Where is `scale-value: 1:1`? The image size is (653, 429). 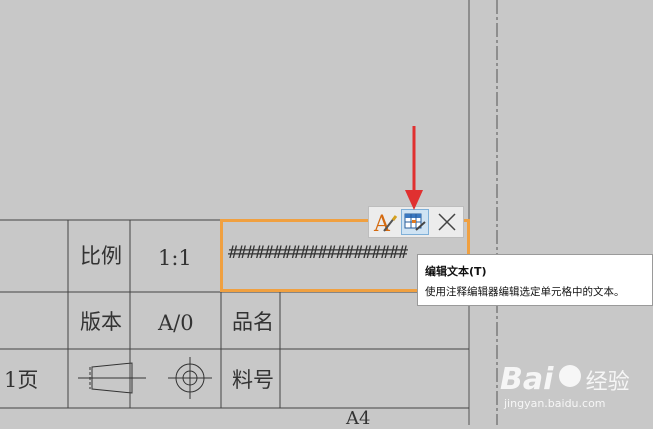
scale-value: 1:1 is located at coordinates (175, 258).